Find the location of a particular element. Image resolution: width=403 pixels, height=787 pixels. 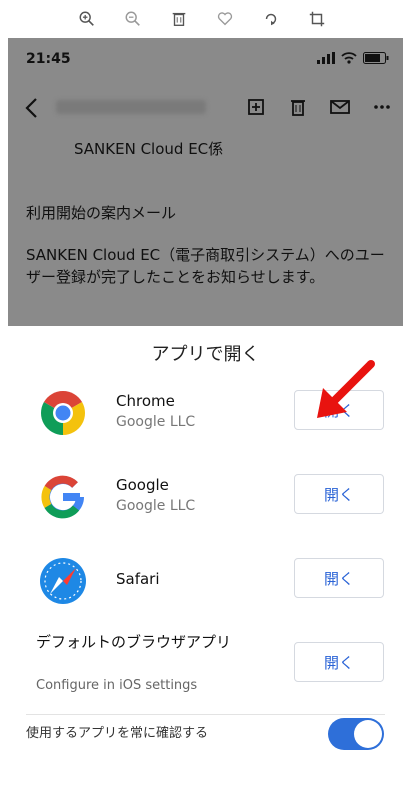

app-name: Chrome is located at coordinates (145, 401).